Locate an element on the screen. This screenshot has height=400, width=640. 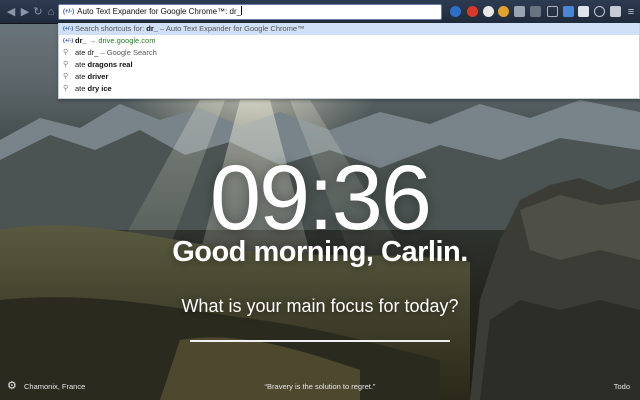
suggestion-completion: dry ice is located at coordinates (99, 88).